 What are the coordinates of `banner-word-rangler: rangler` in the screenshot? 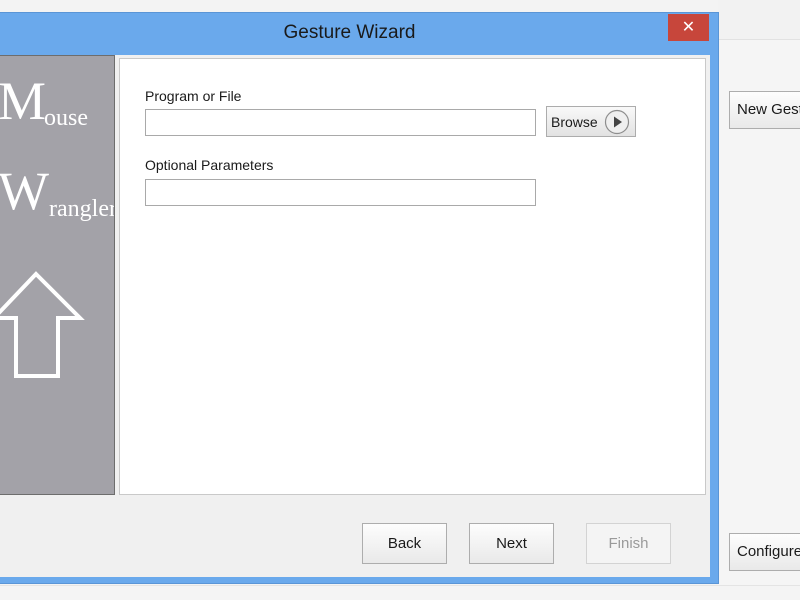 It's located at (82, 209).